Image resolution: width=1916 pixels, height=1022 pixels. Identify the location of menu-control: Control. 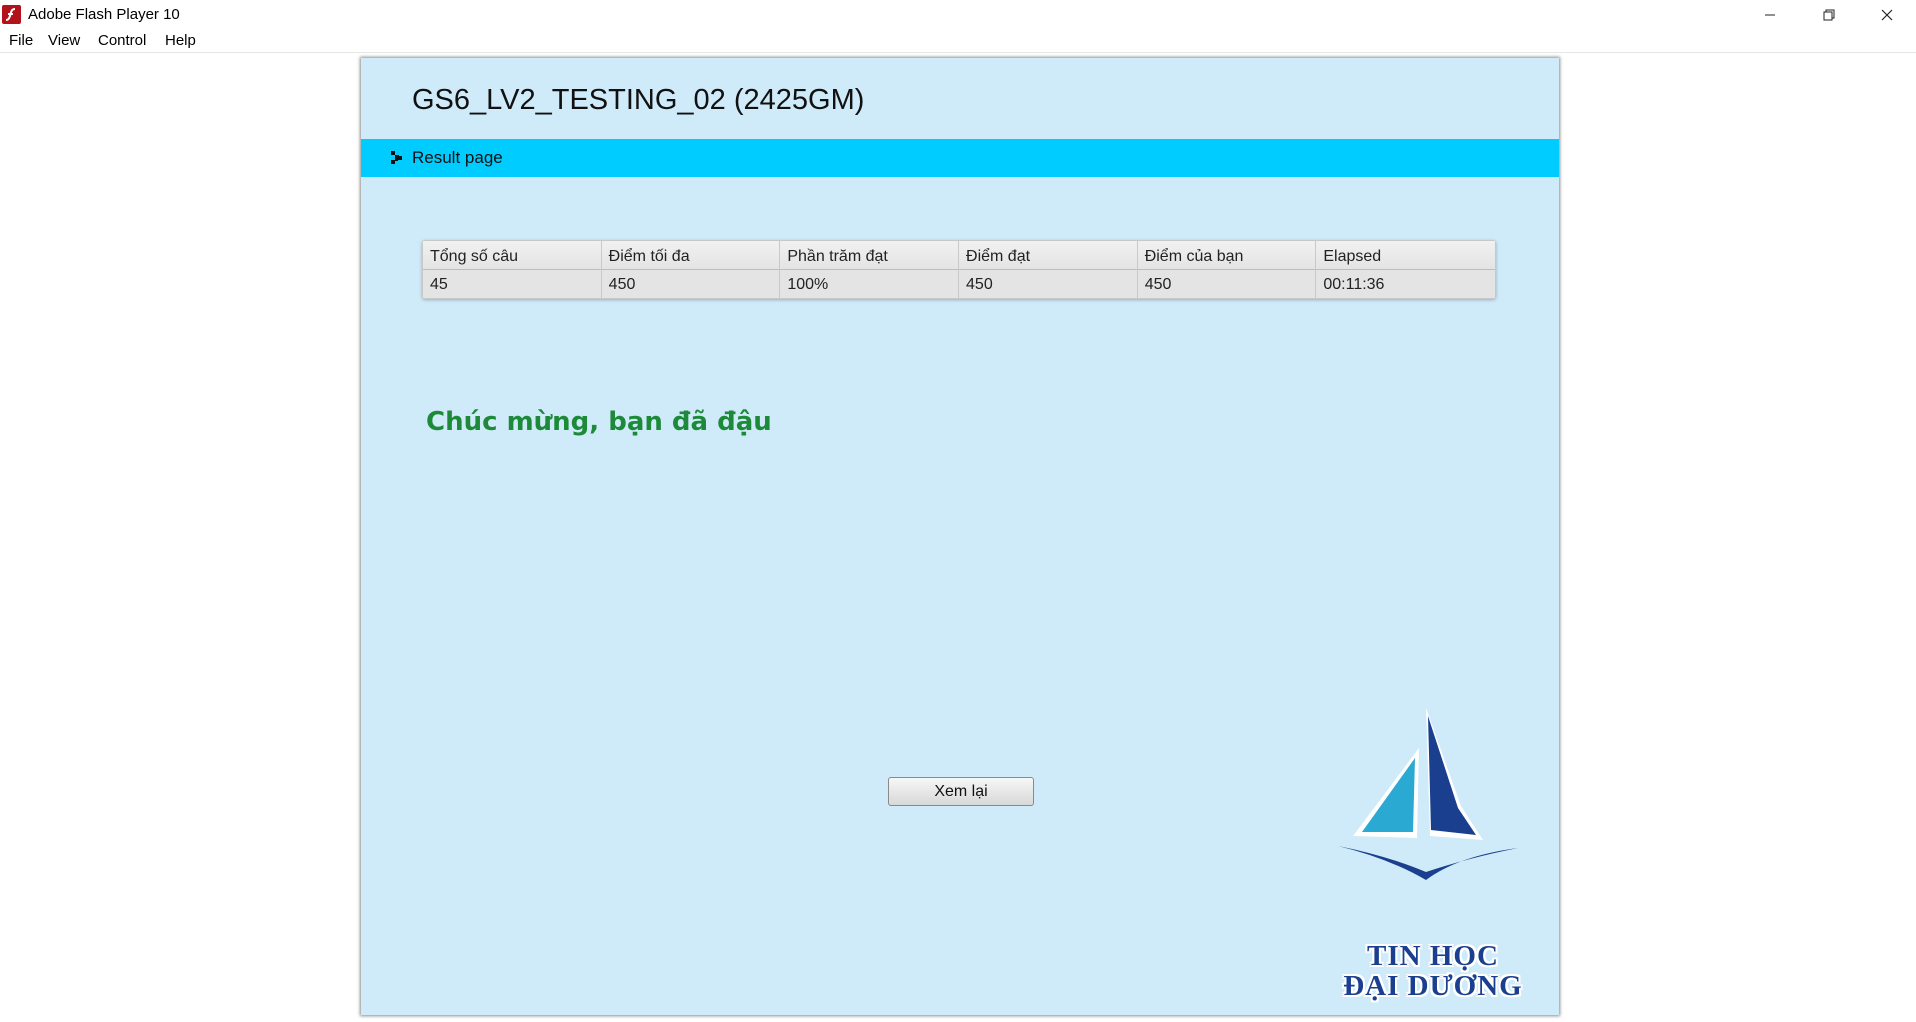
(122, 40).